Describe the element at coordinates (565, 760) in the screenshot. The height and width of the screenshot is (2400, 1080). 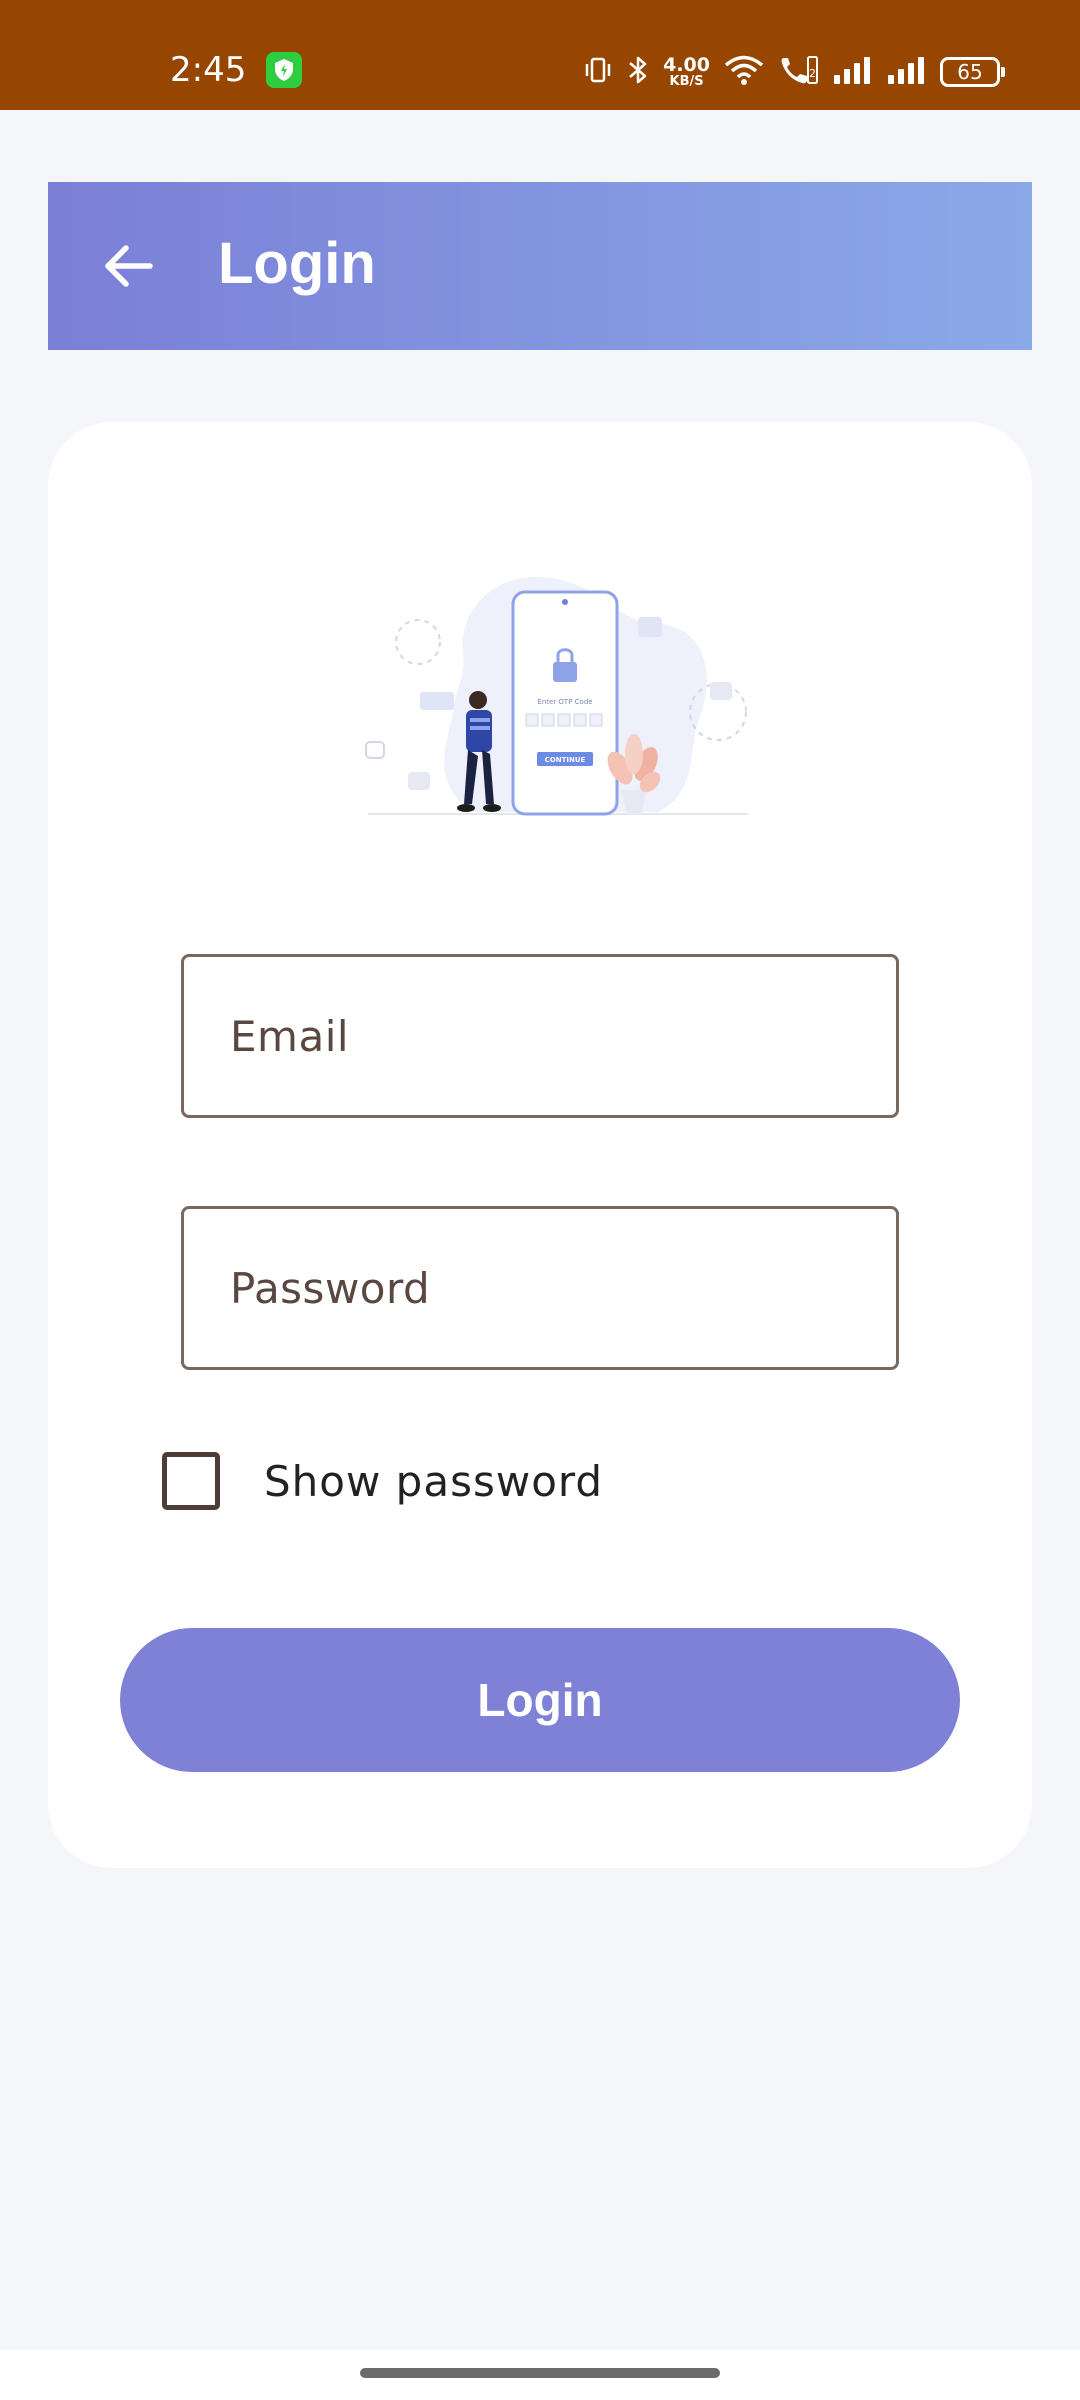
I see `continue-text: CONTINUE` at that location.